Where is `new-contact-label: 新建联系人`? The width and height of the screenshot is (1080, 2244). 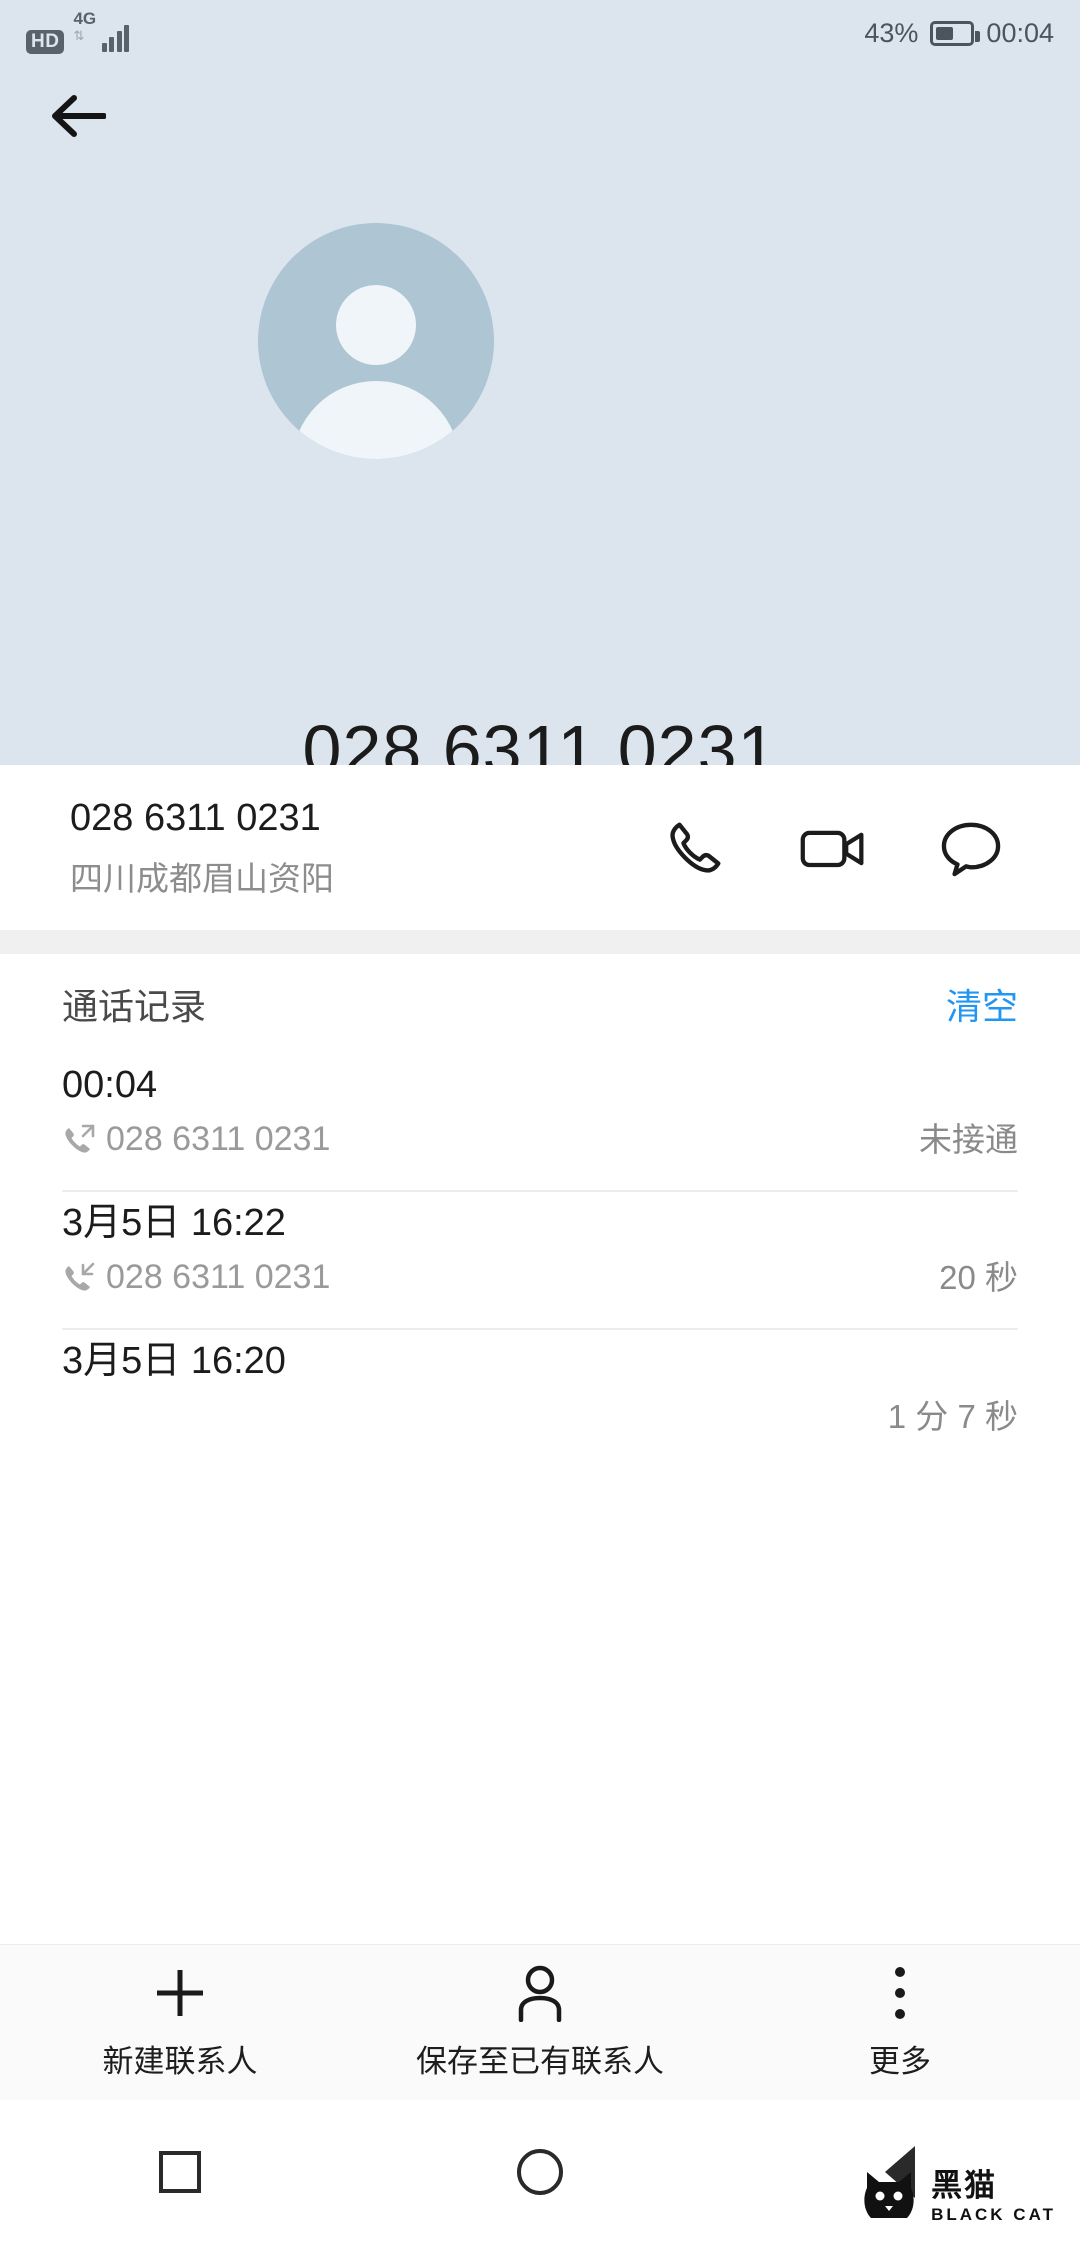 new-contact-label: 新建联系人 is located at coordinates (180, 2061).